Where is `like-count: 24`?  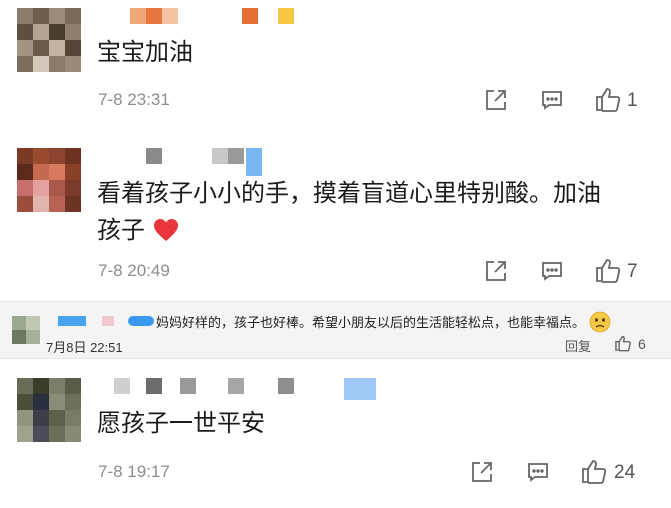
like-count: 24 is located at coordinates (625, 472).